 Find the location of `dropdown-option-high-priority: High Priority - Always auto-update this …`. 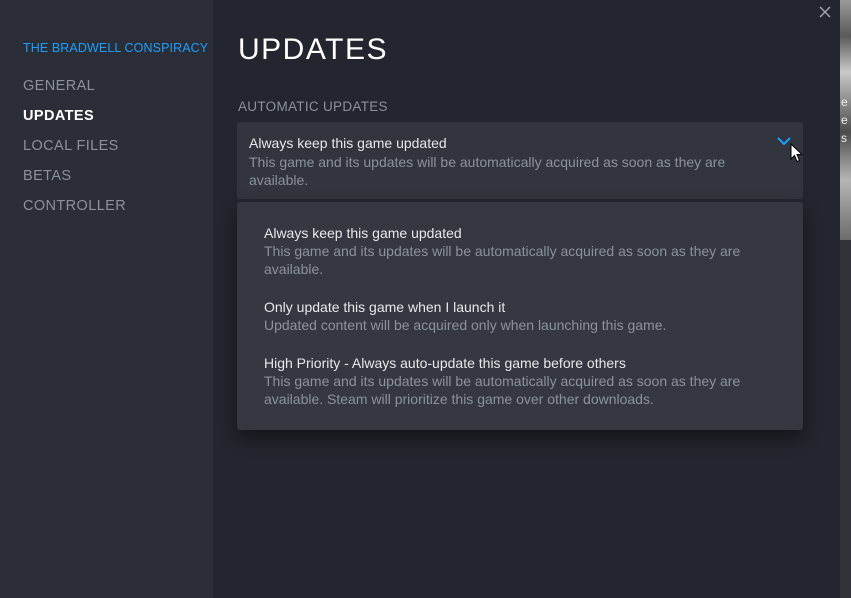

dropdown-option-high-priority: High Priority - Always auto-update this … is located at coordinates (524, 381).